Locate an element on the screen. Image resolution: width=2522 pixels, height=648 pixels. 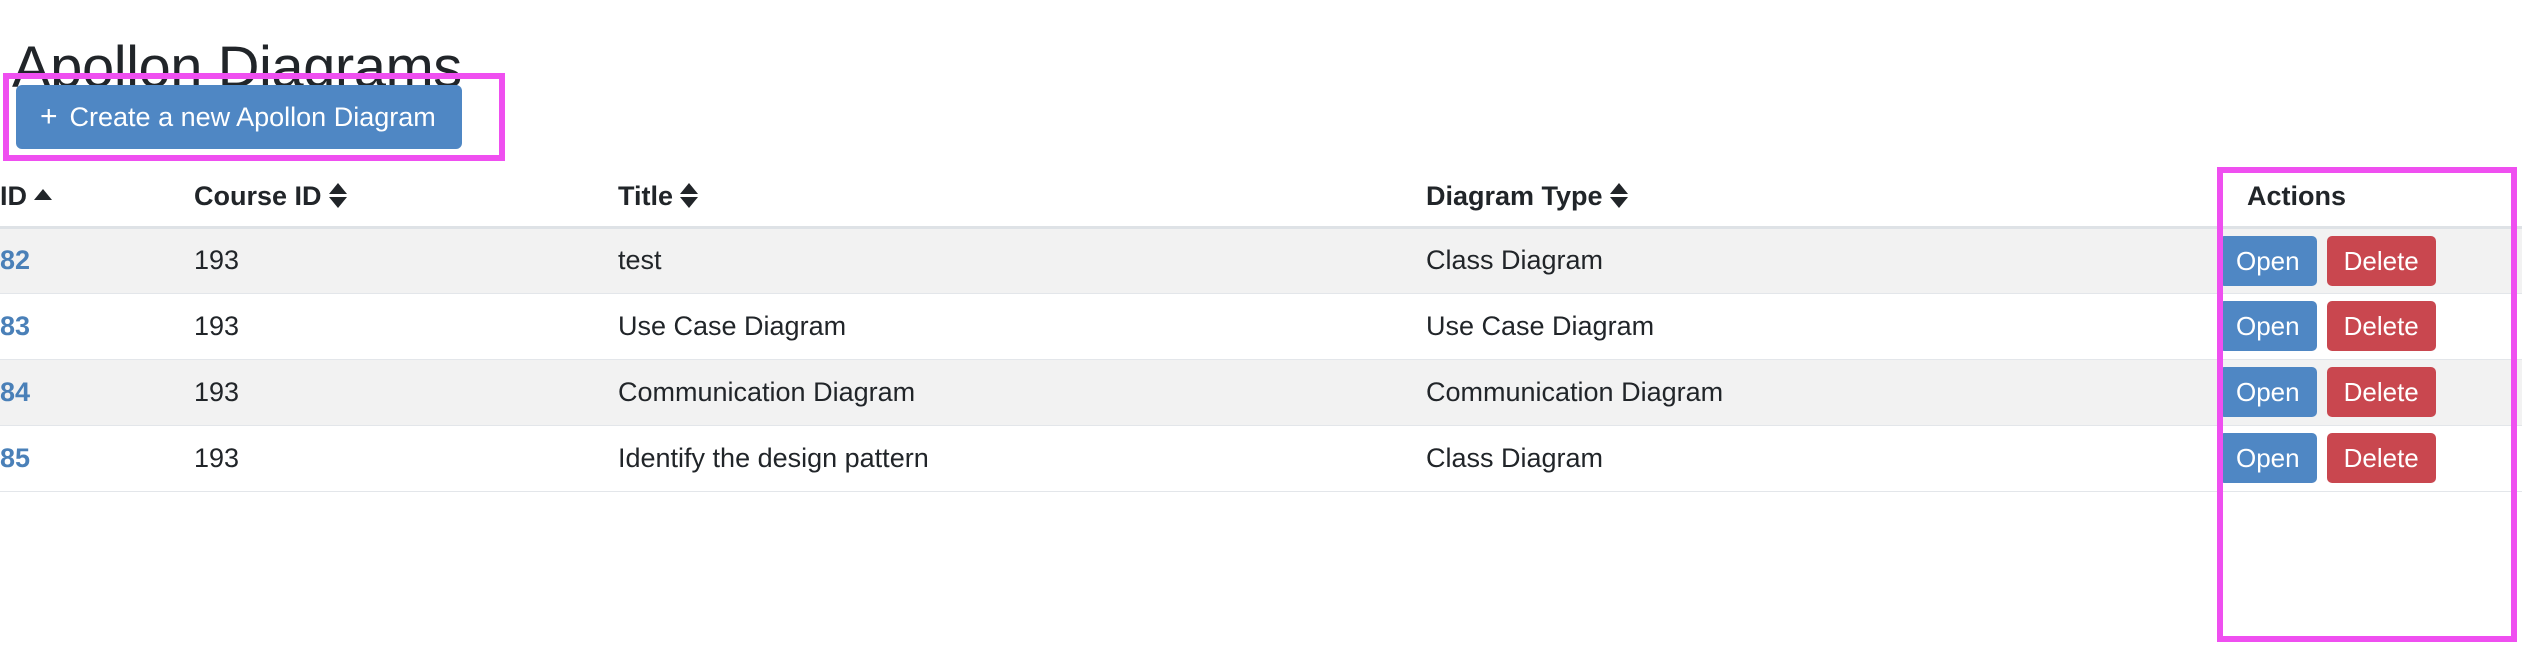
column-header-title-label: Title is located at coordinates (646, 195).